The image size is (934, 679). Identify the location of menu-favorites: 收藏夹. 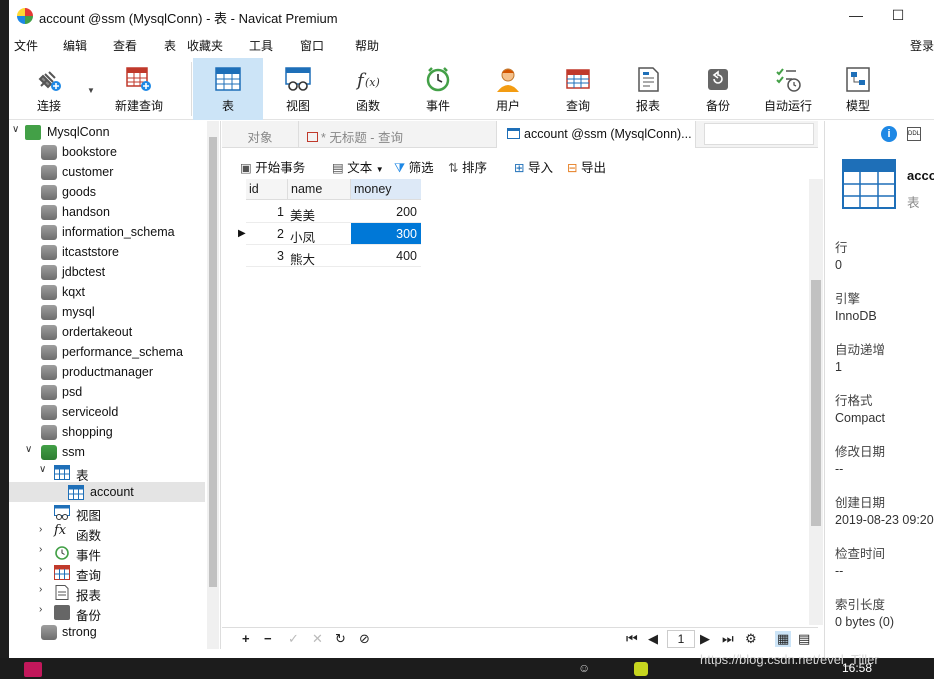
(205, 45).